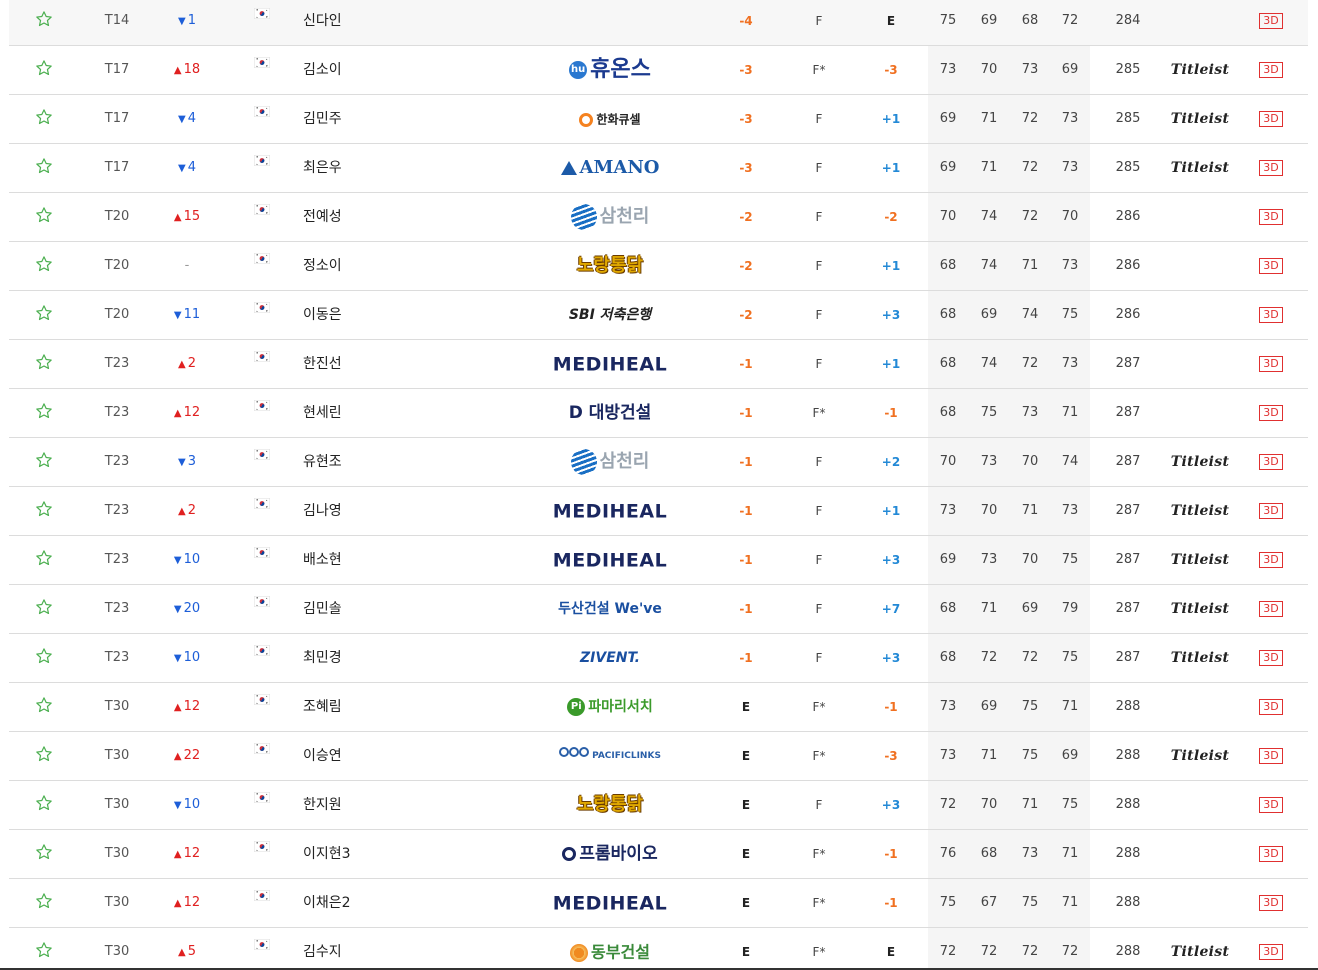  Describe the element at coordinates (948, 657) in the screenshot. I see `round-1-score: 68` at that location.